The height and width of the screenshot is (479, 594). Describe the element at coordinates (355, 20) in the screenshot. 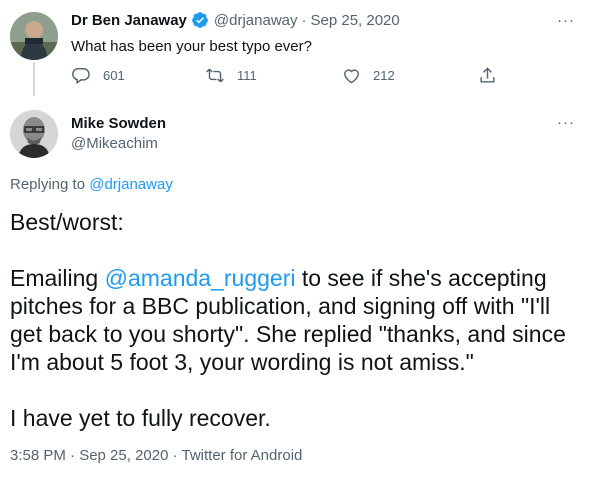

I see `tweet-date: Sep 25, 2020` at that location.